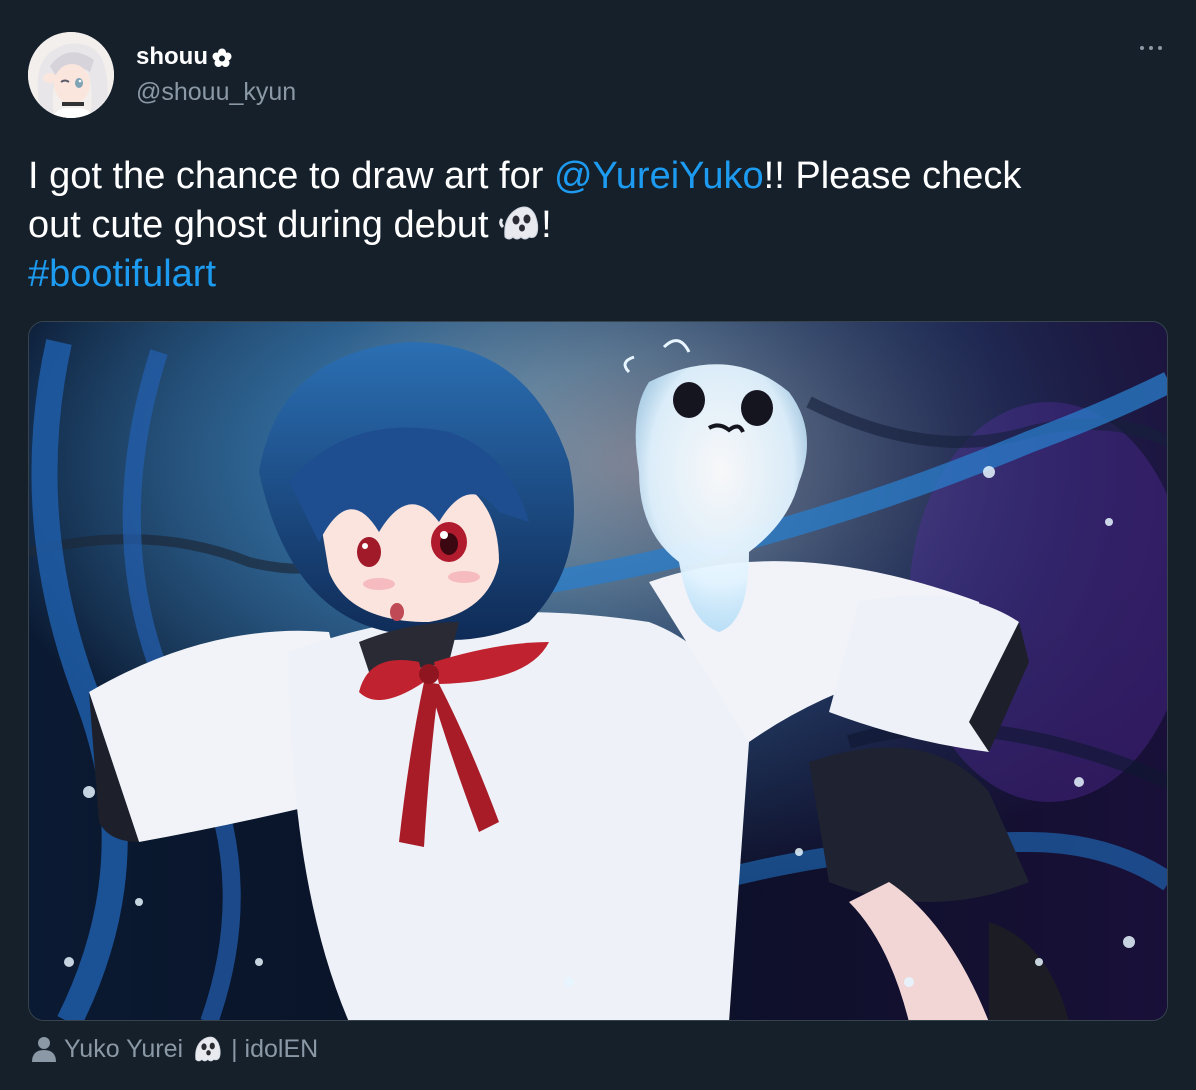 The height and width of the screenshot is (1090, 1196). Describe the element at coordinates (172, 56) in the screenshot. I see `display-name-text: shouu` at that location.